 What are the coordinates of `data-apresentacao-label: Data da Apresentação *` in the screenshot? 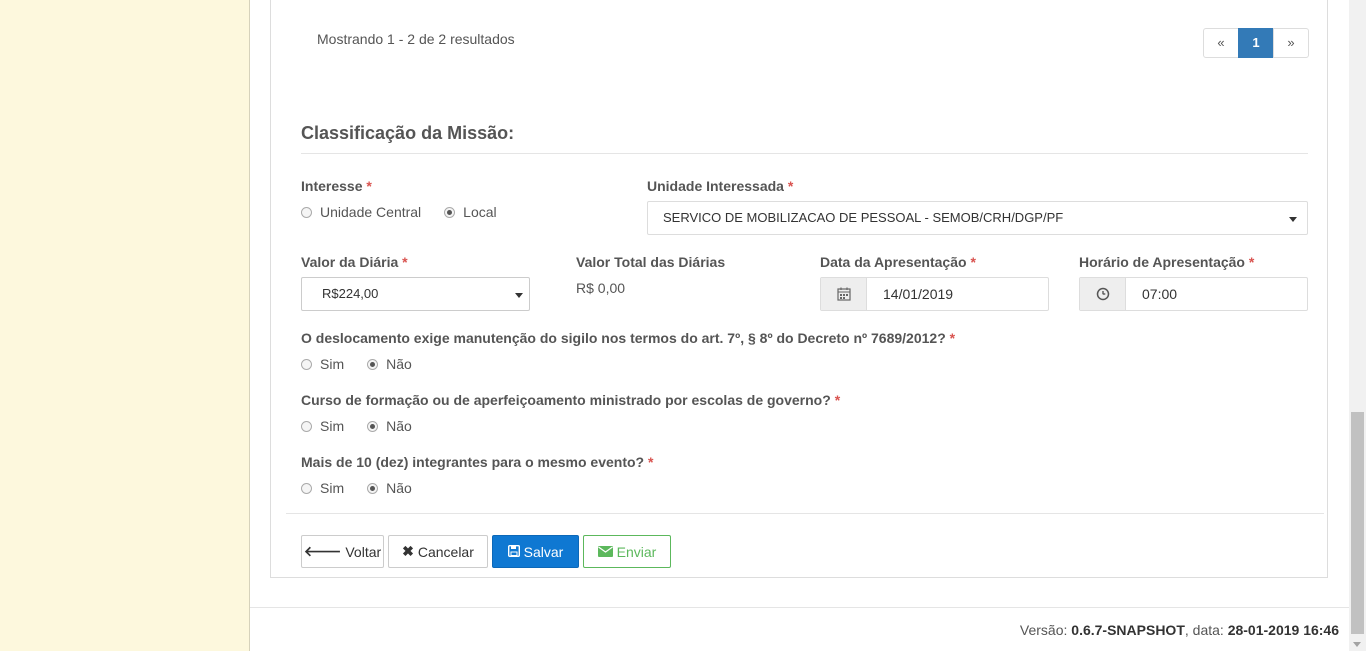 It's located at (898, 262).